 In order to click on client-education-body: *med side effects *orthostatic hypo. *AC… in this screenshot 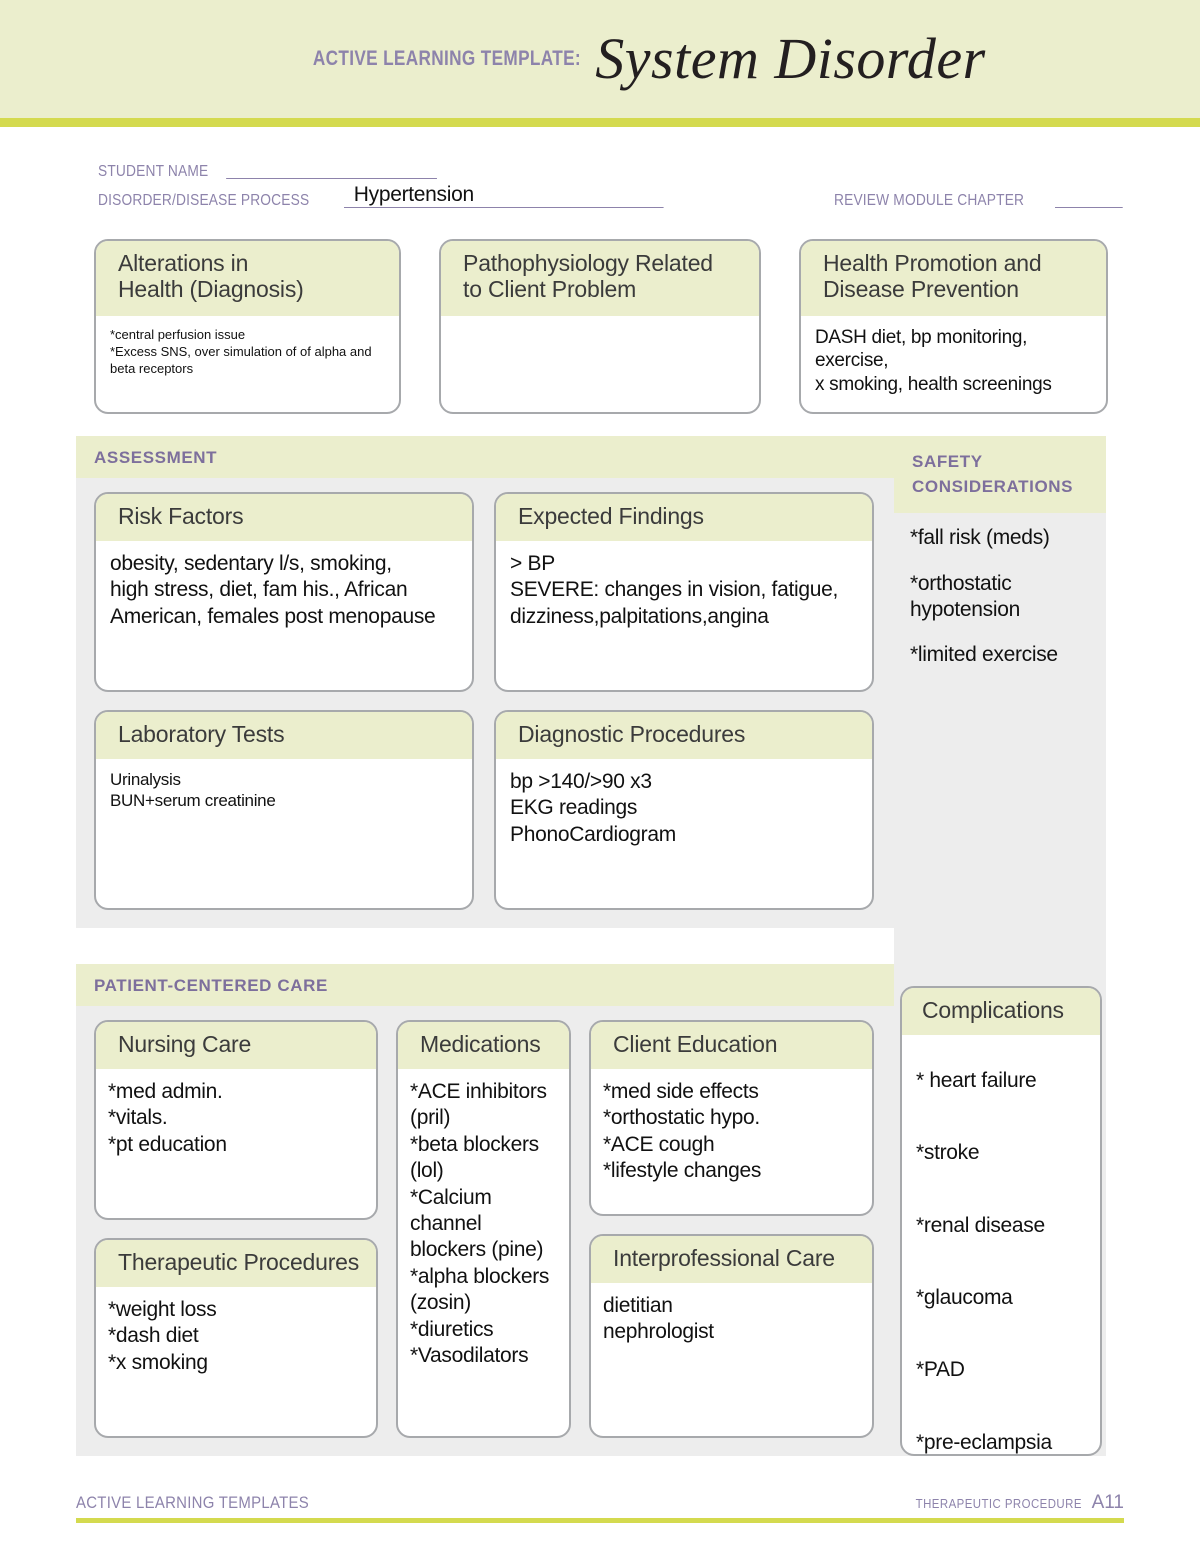, I will do `click(731, 1141)`.